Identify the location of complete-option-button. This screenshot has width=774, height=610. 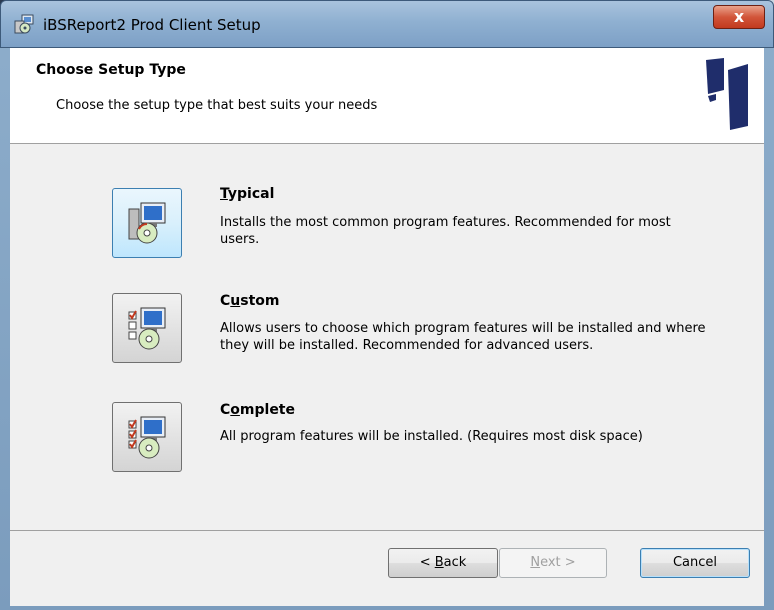
(147, 437).